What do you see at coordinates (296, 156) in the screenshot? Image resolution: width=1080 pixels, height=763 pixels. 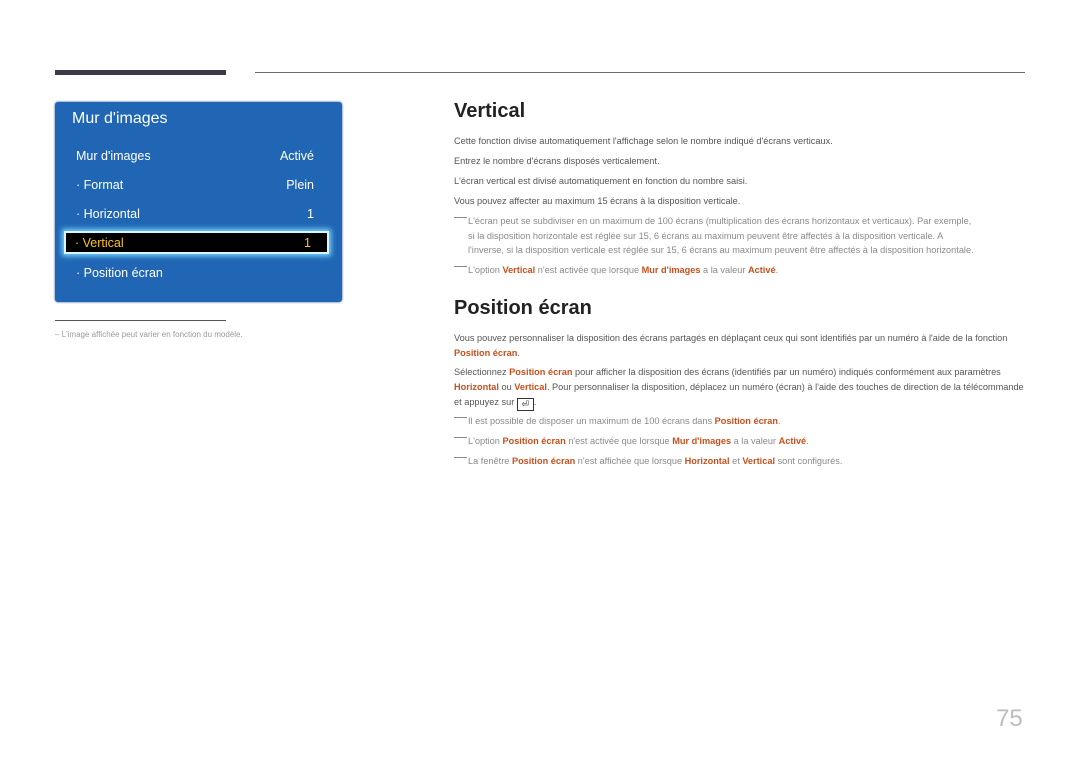 I see `osd-item-value: Activé` at bounding box center [296, 156].